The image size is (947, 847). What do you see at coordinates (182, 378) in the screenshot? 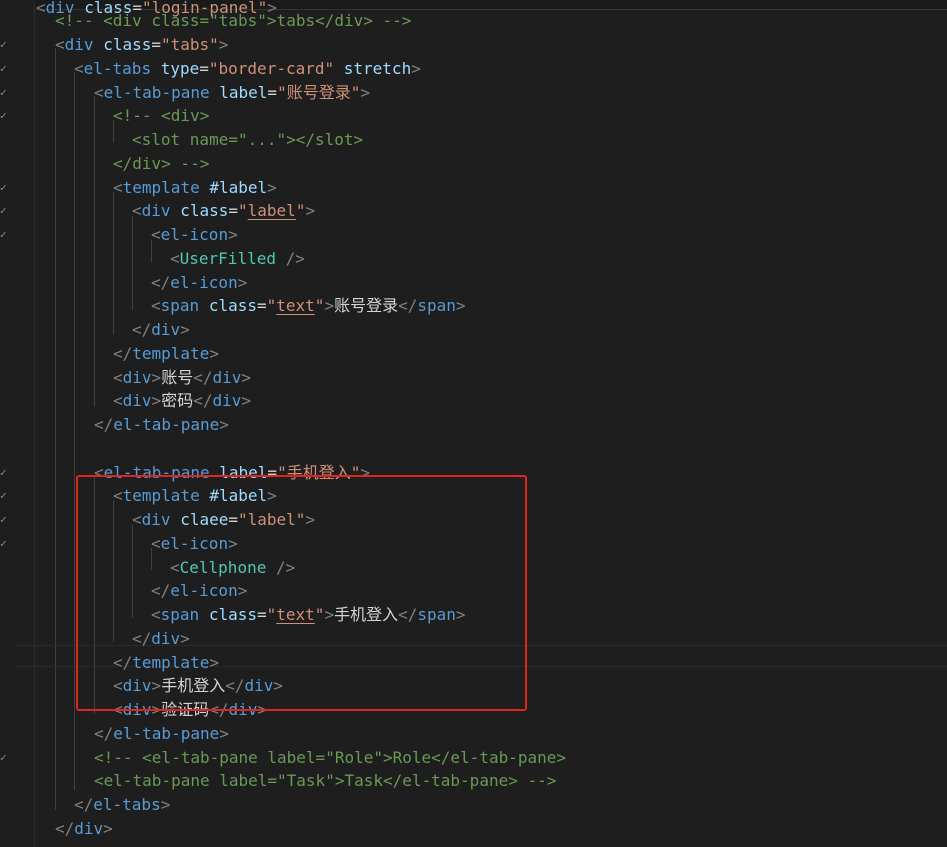
I see `line-code: <div>账号</div>` at bounding box center [182, 378].